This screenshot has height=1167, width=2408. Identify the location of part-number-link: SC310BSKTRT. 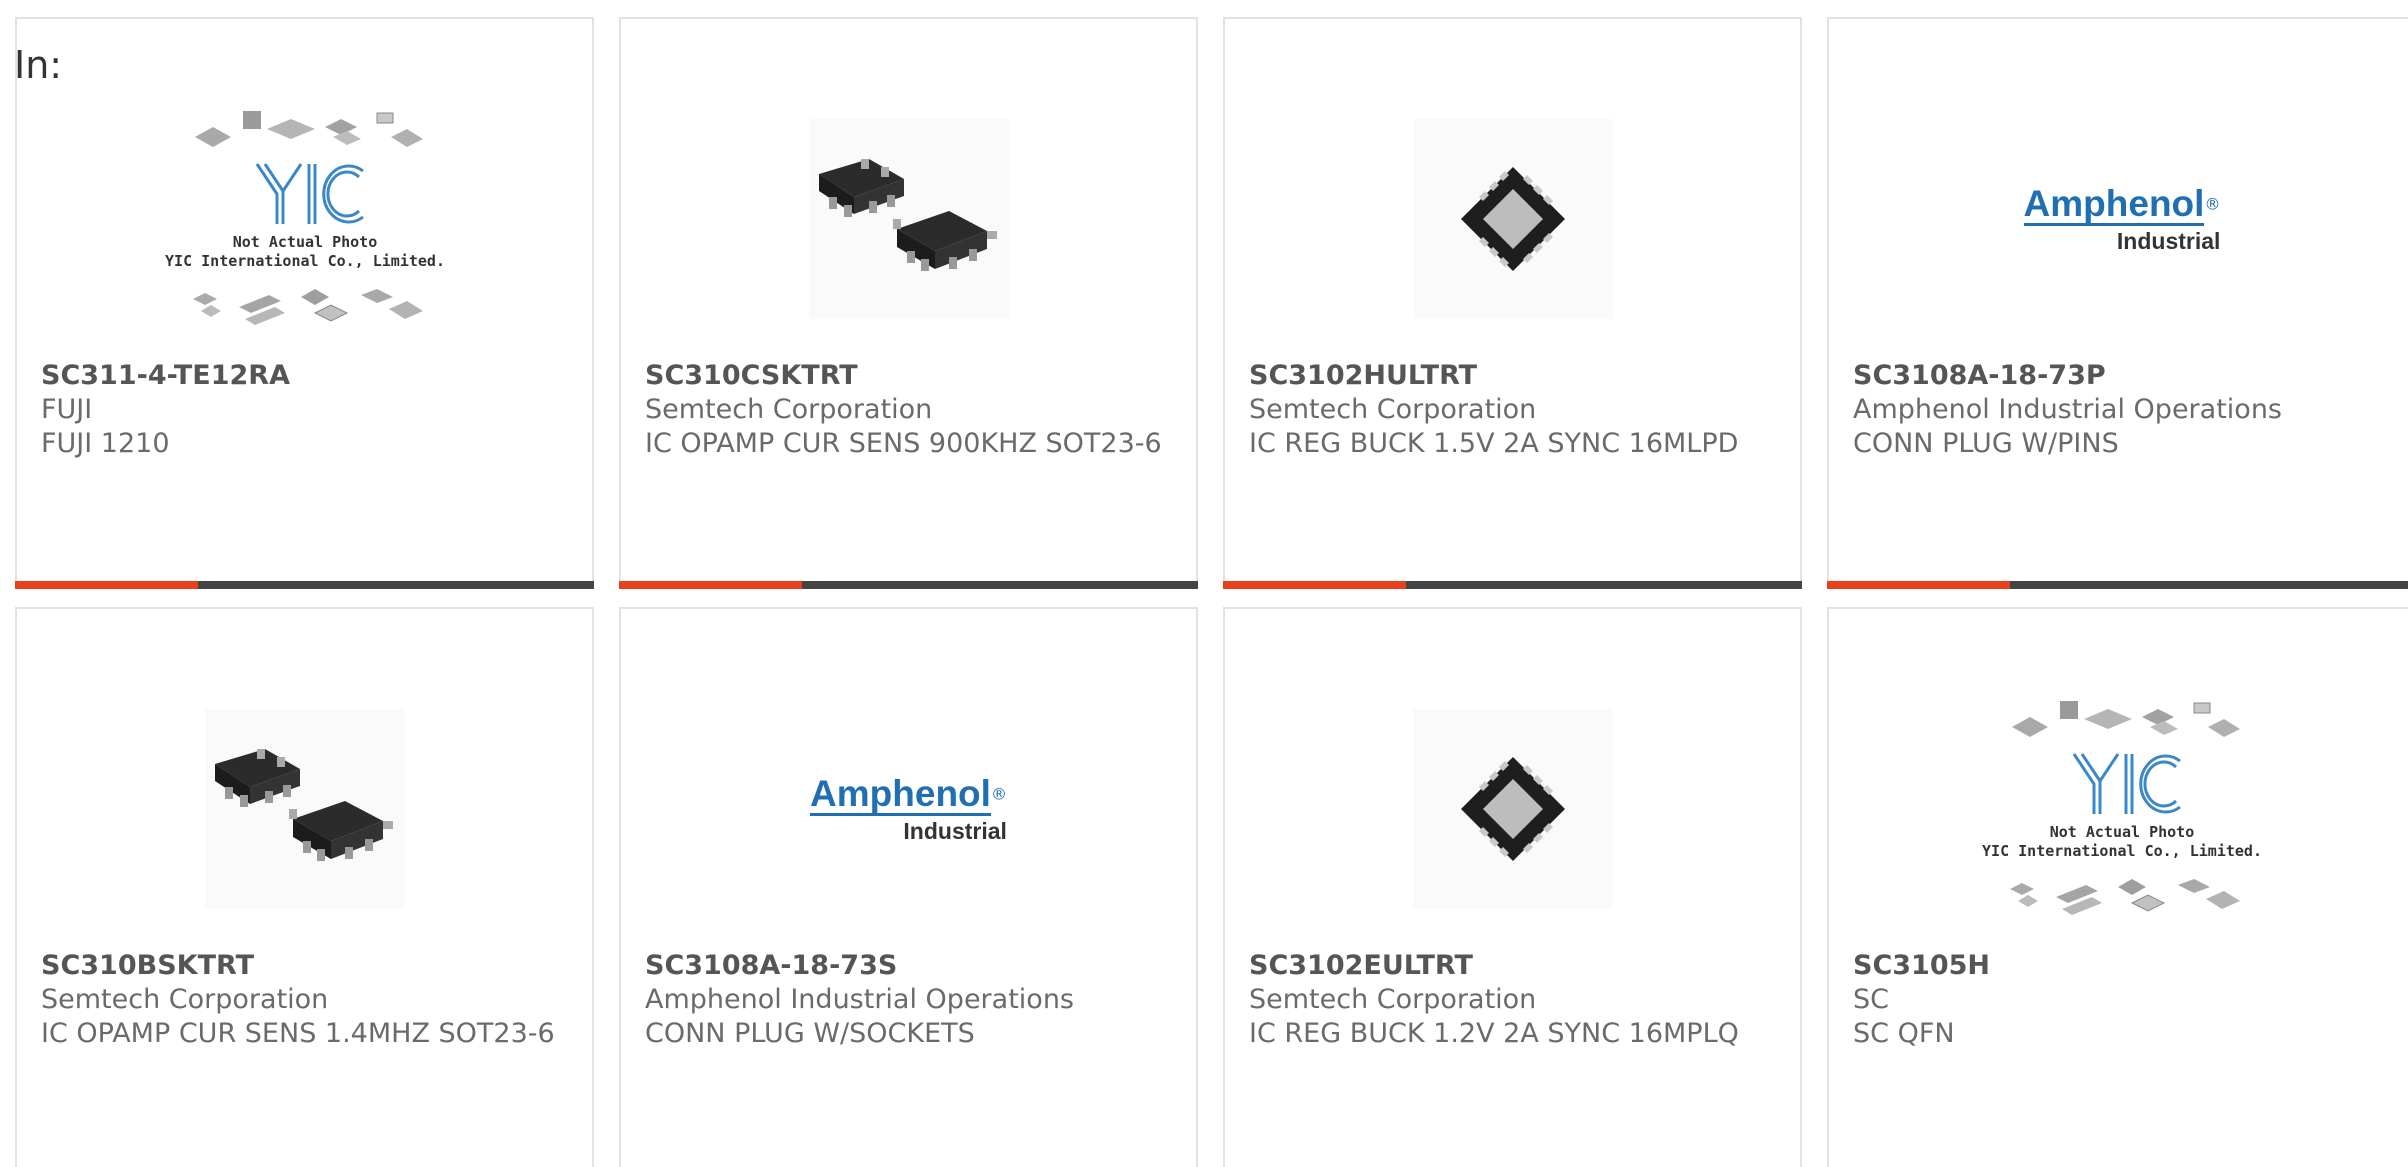
(306, 966).